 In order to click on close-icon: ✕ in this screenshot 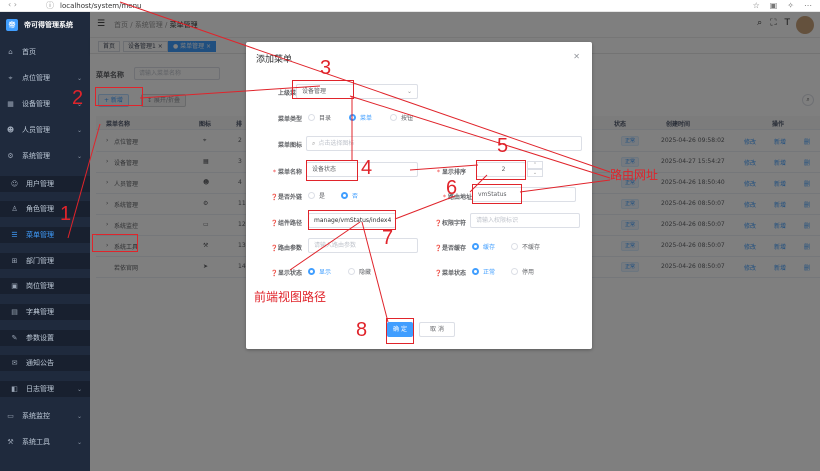, I will do `click(576, 56)`.